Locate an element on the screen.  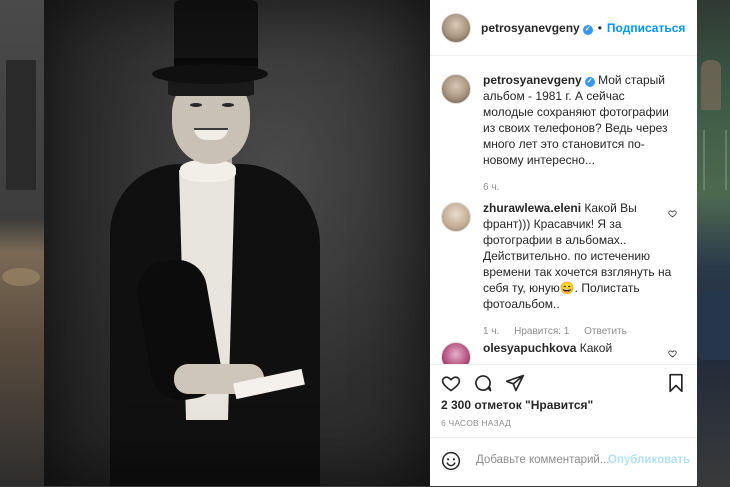
follow-button: Подписаться is located at coordinates (646, 28).